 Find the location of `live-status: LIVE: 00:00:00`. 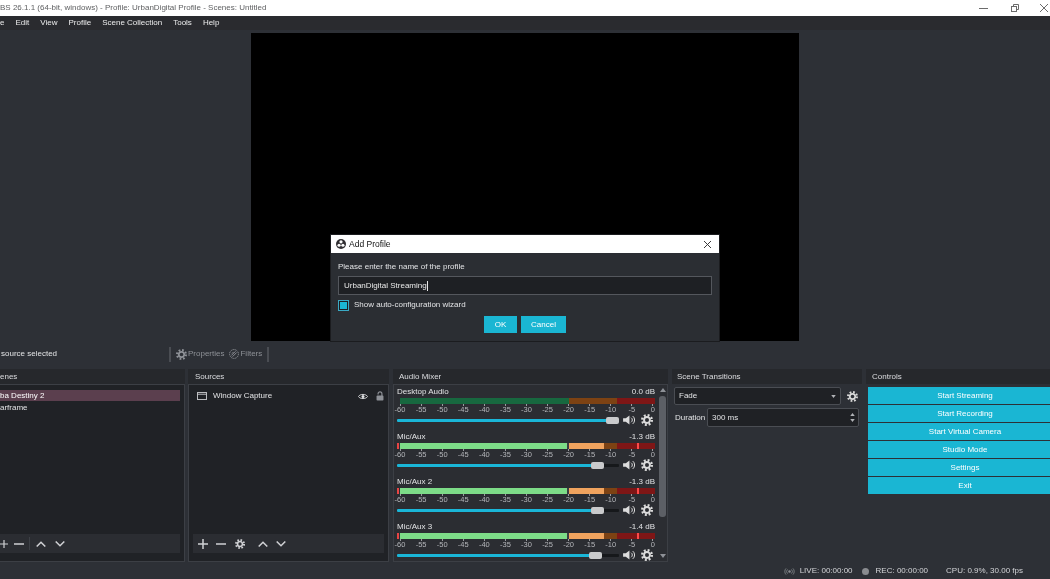

live-status: LIVE: 00:00:00 is located at coordinates (826, 571).